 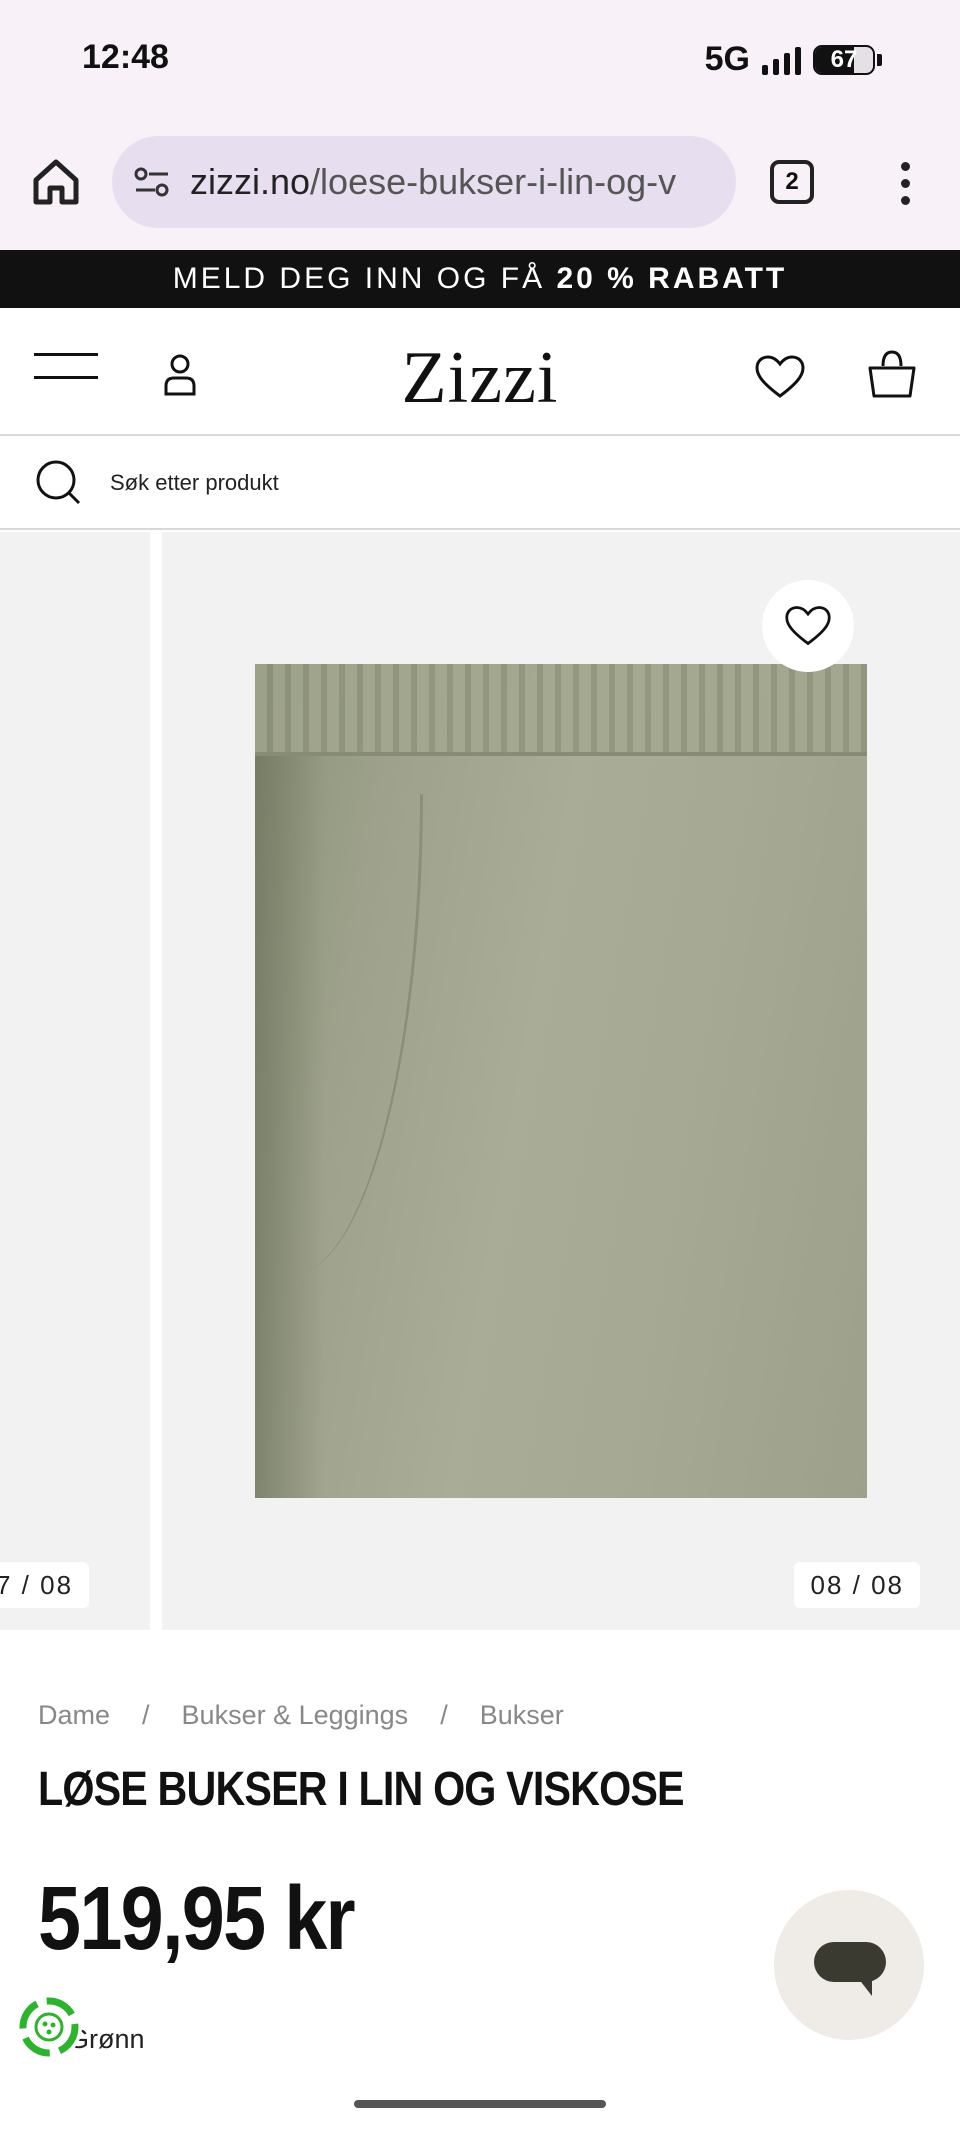 I want to click on promo-highlight: 20 % RABATT, so click(x=672, y=278).